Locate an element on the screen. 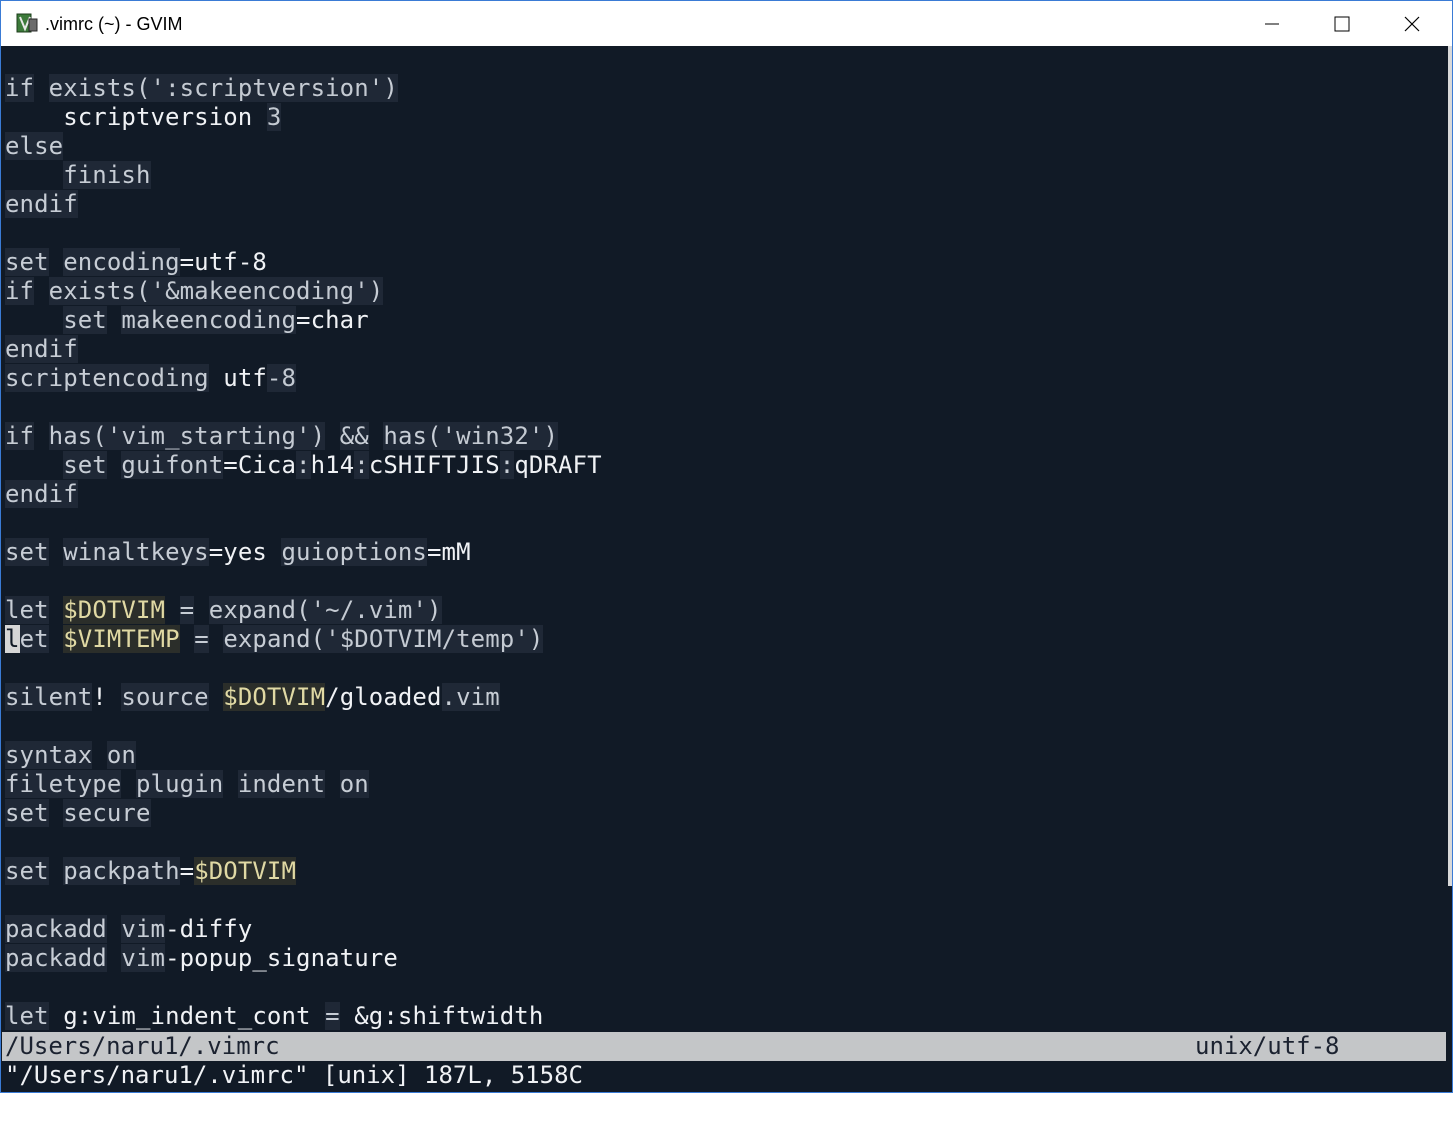 The height and width of the screenshot is (1148, 1453). scrollbar-thumb is located at coordinates (1450, 466).